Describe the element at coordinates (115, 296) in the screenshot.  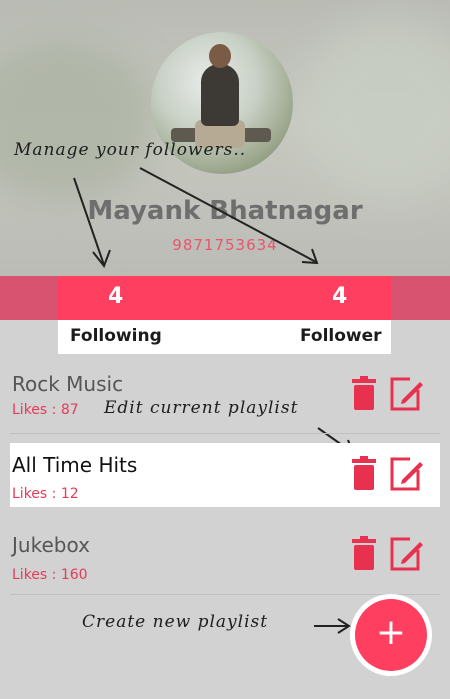
I see `following-count: 4` at that location.